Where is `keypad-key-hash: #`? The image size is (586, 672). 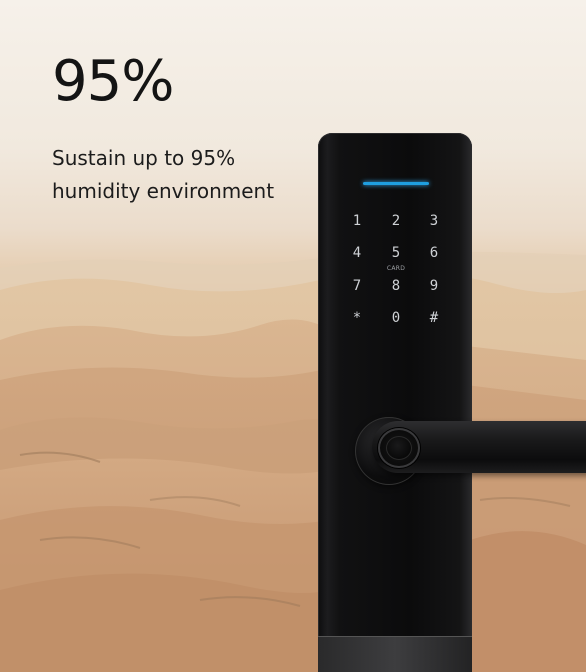
keypad-key-hash: # is located at coordinates (434, 318).